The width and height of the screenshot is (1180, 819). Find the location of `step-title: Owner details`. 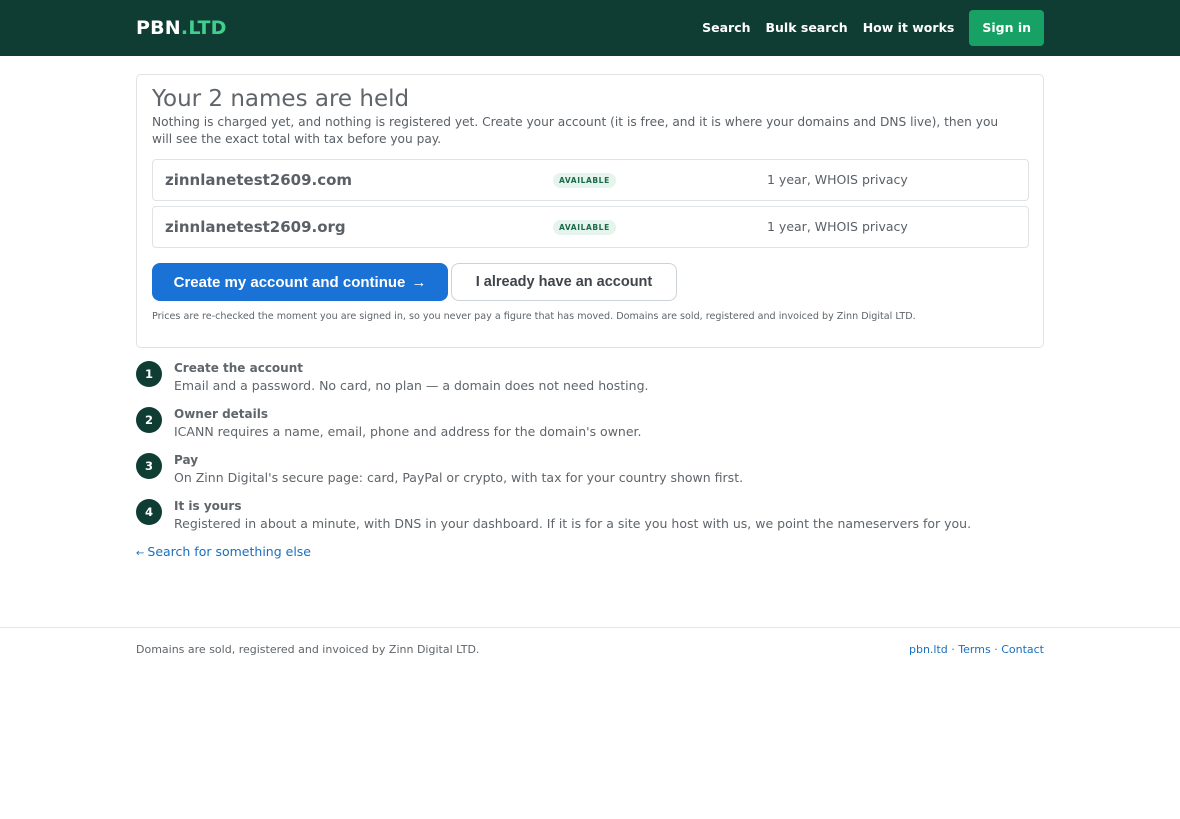

step-title: Owner details is located at coordinates (221, 414).